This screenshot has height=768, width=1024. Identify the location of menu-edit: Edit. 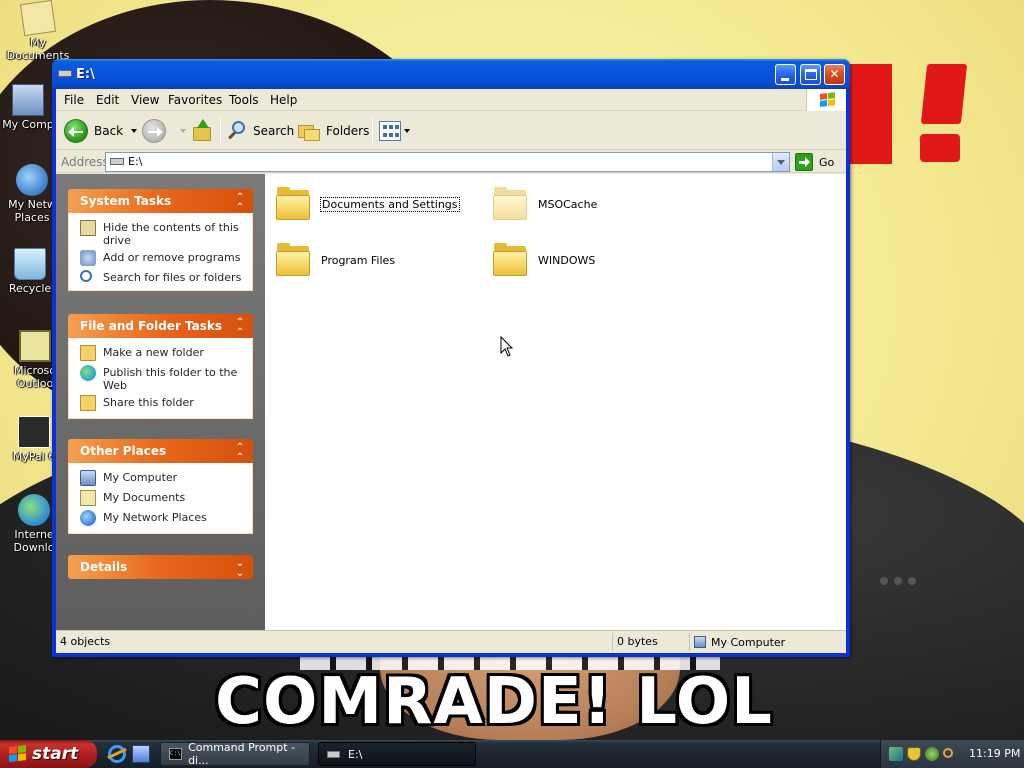
(107, 100).